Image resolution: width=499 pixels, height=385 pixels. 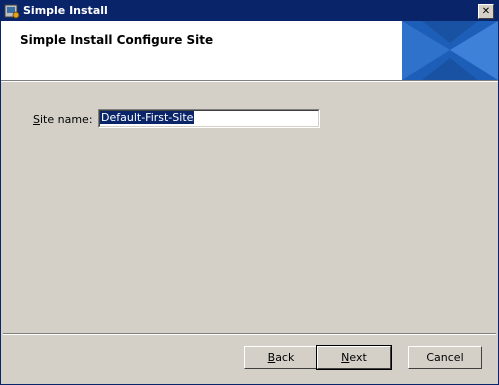 I want to click on window-title: Simple Install, so click(x=65, y=10).